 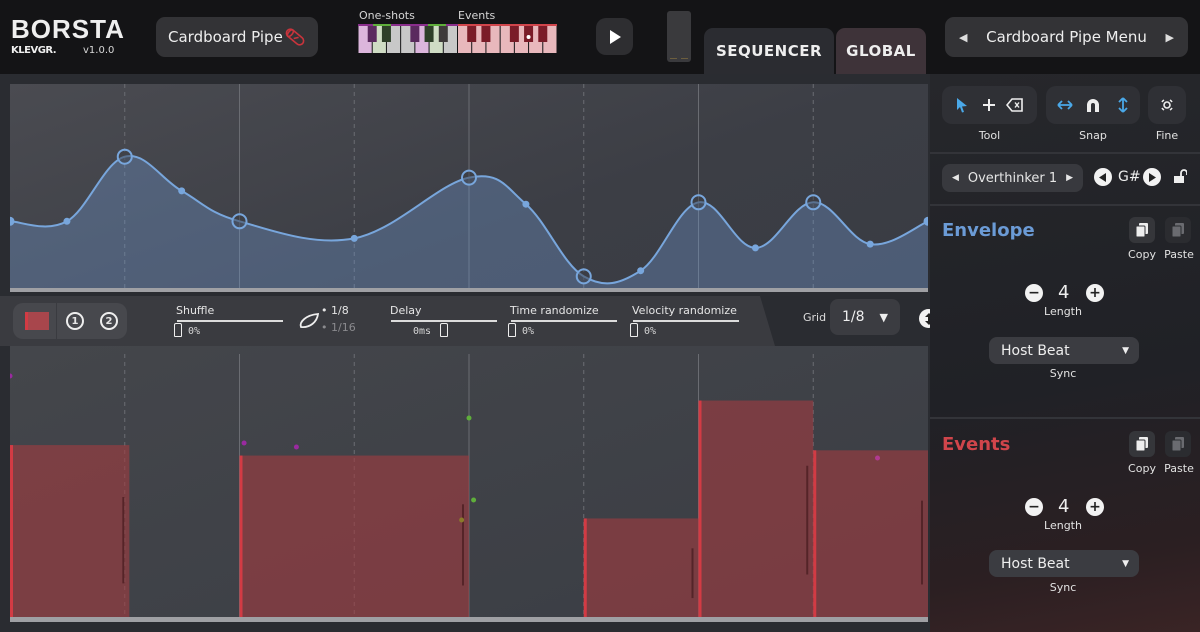 What do you see at coordinates (37, 321) in the screenshot?
I see `pattern-color-swatch` at bounding box center [37, 321].